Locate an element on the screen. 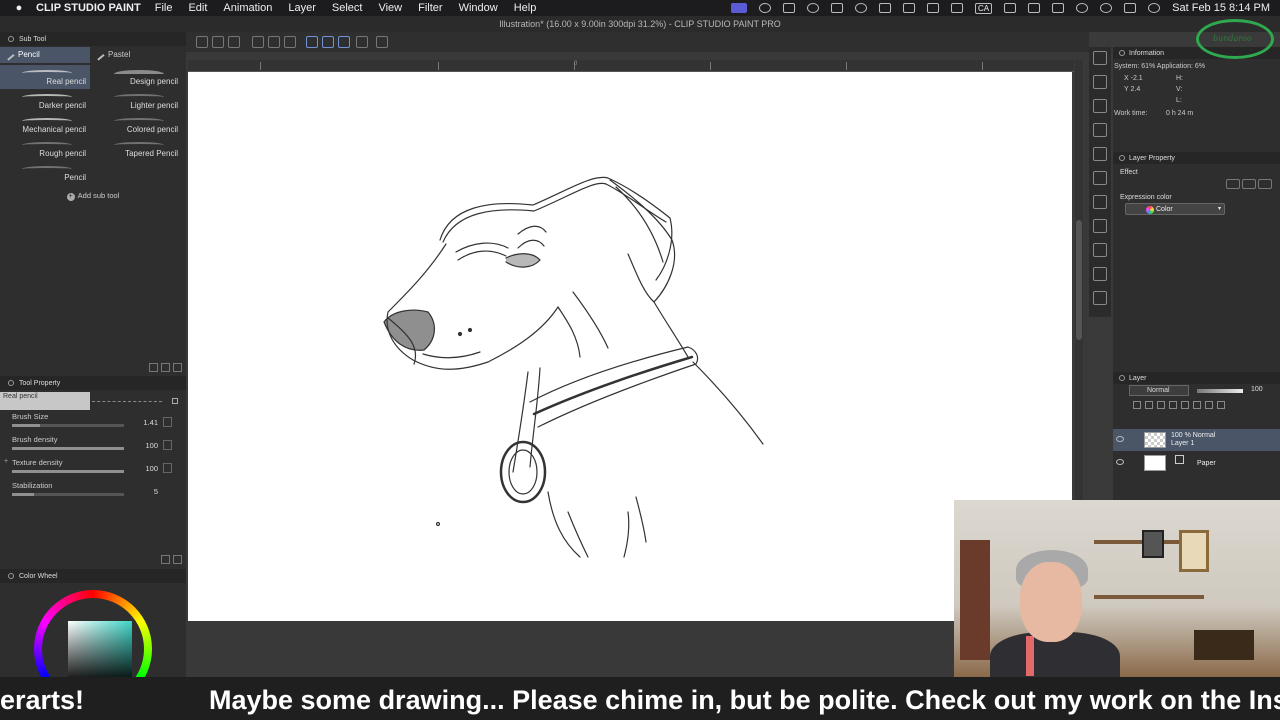 The width and height of the screenshot is (1280, 720). animation-icon is located at coordinates (1100, 298).